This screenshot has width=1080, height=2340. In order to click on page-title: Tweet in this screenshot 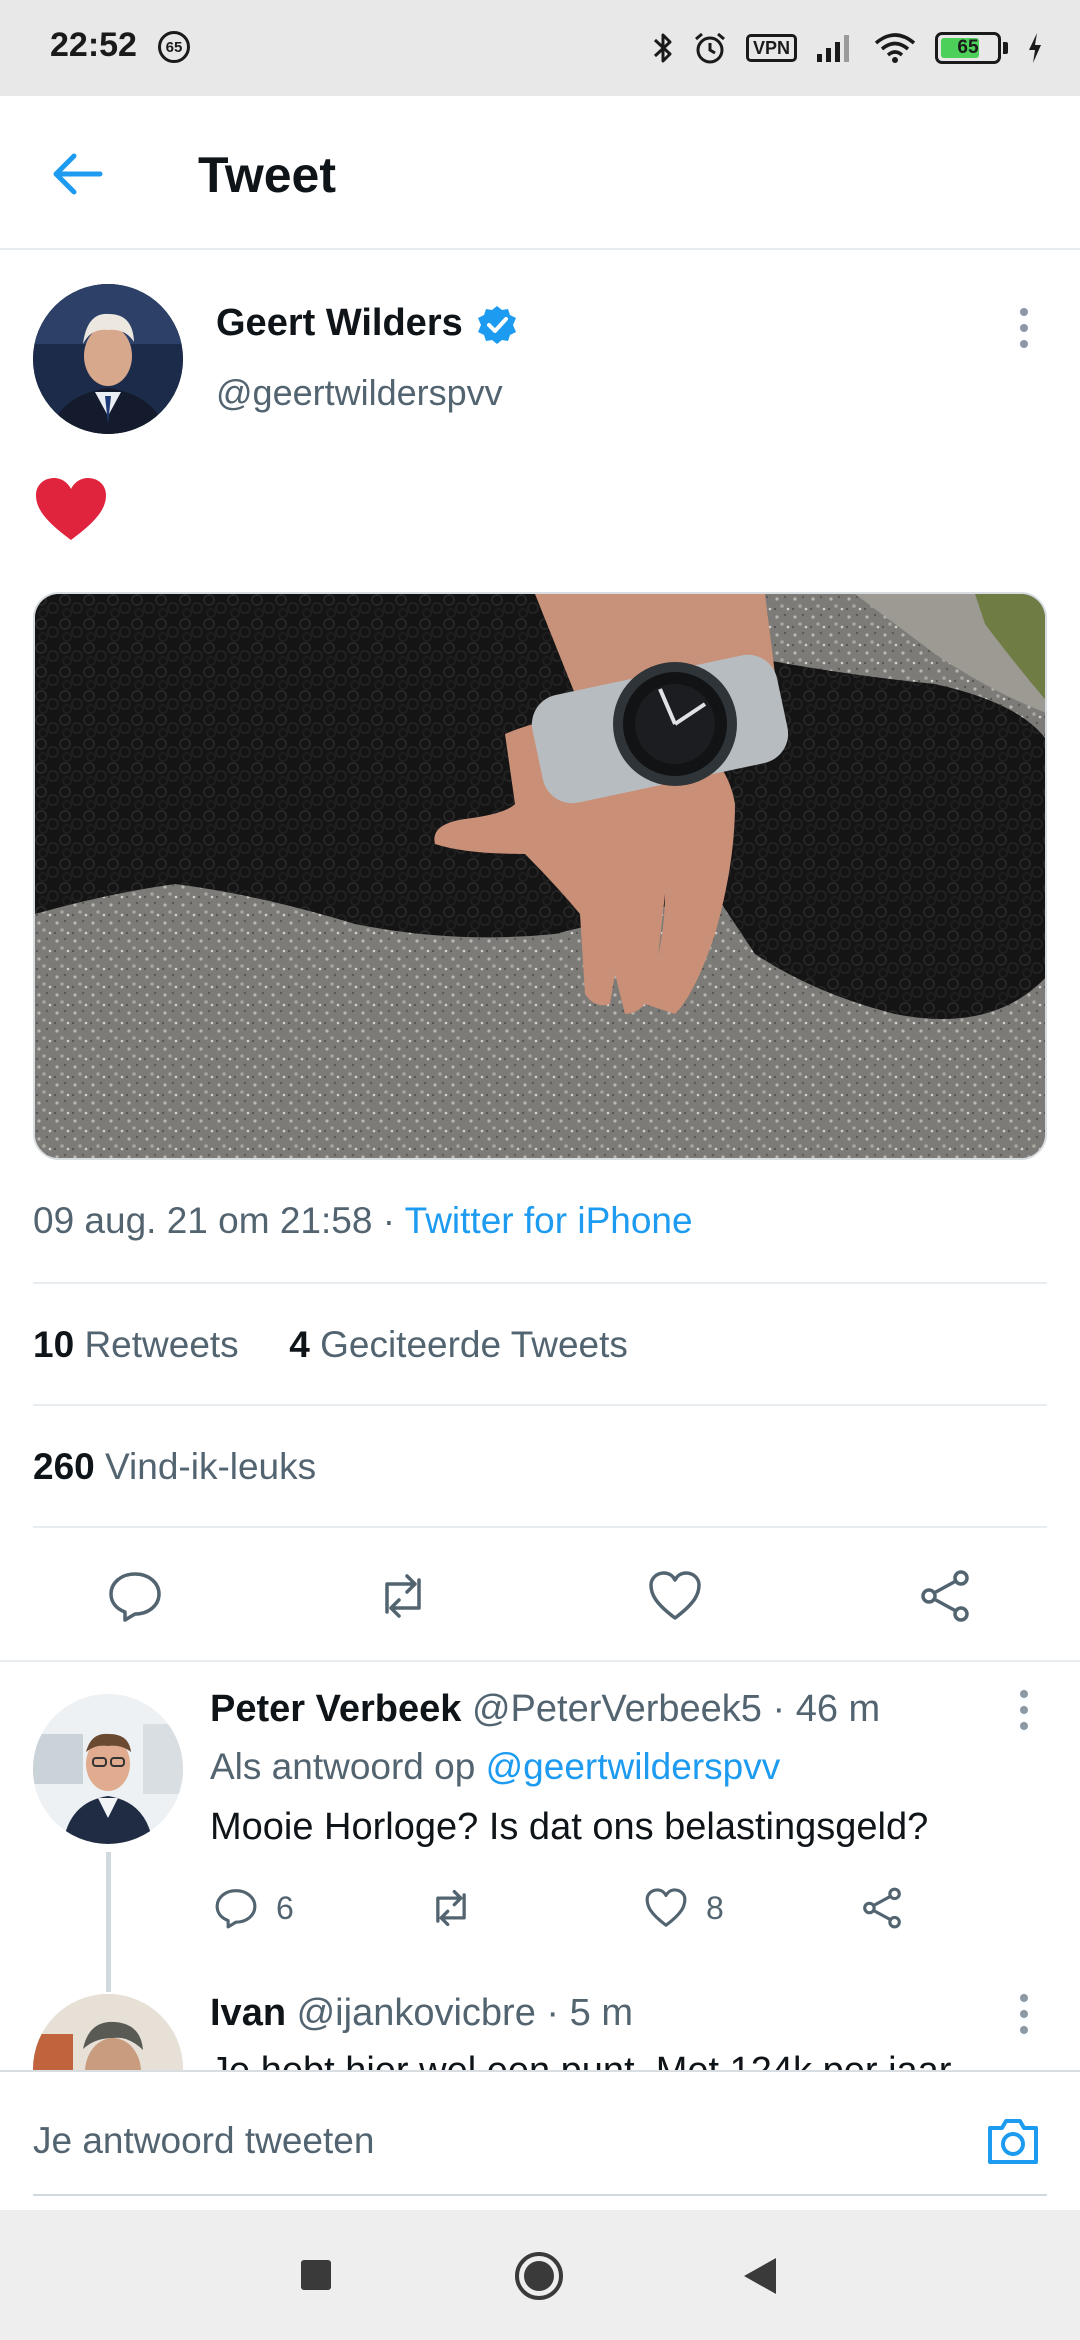, I will do `click(267, 175)`.